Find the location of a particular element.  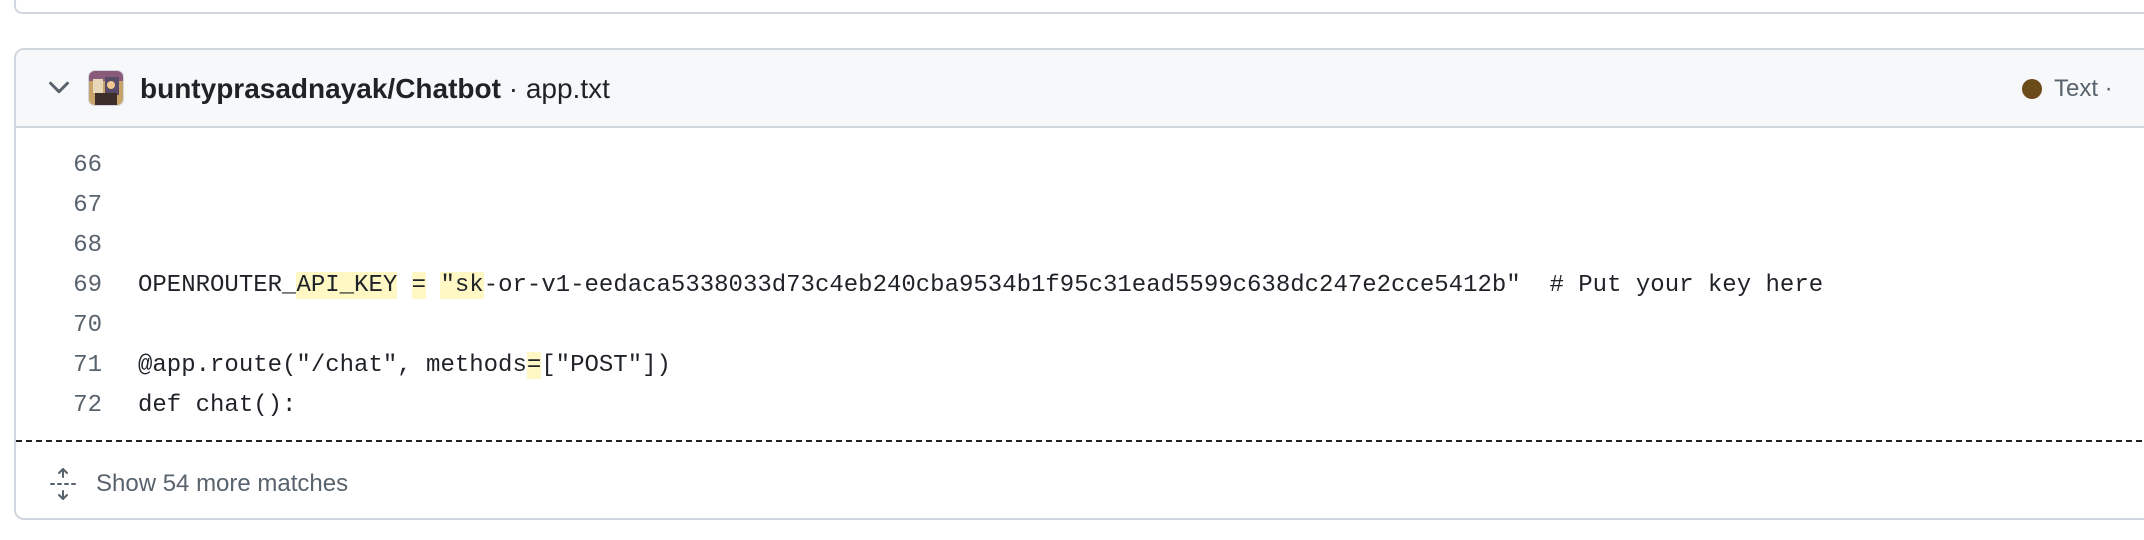

match-highlight: "sk is located at coordinates (462, 285).